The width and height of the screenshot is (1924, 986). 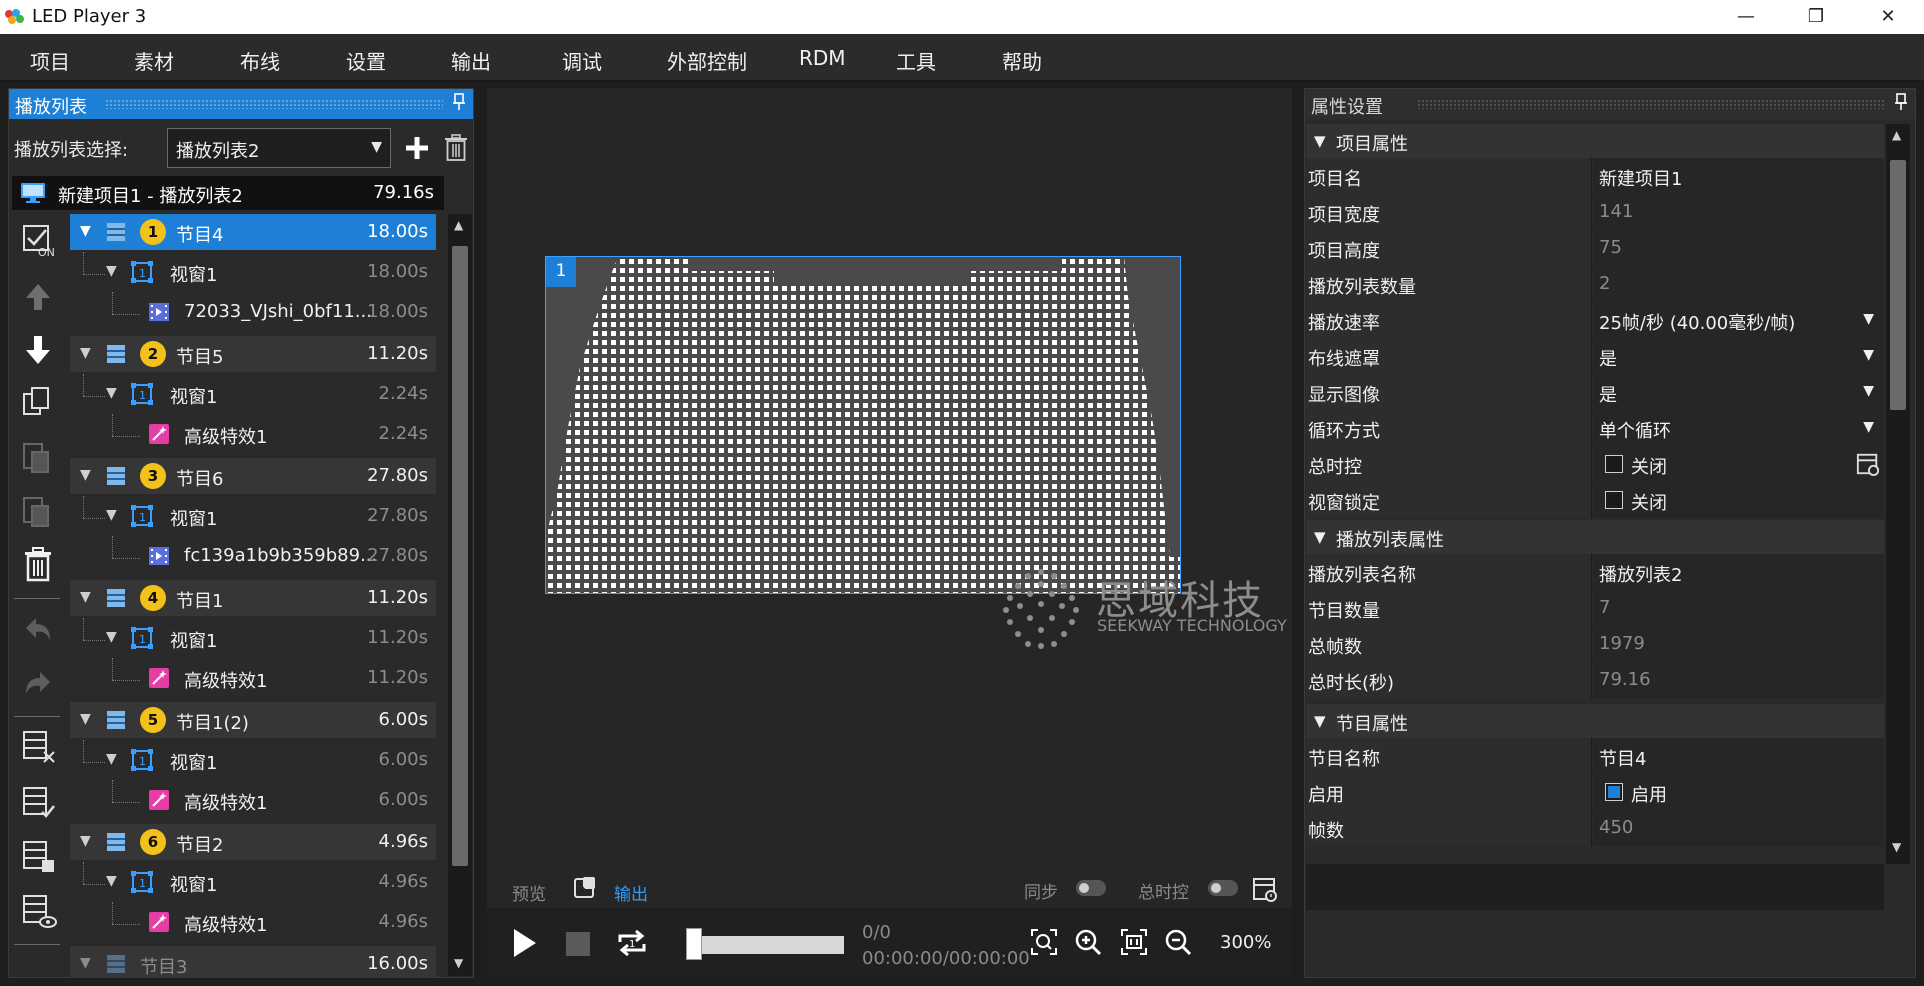 I want to click on play-icon, so click(x=525, y=943).